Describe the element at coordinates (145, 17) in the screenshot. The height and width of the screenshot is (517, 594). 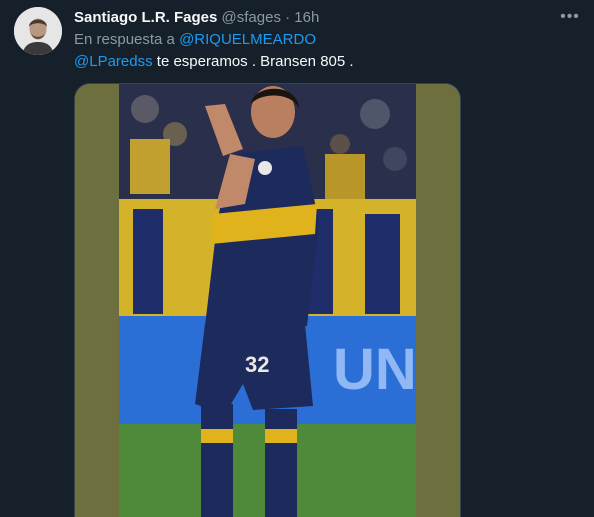
I see `author-name: Santiago L.R. Fages` at that location.